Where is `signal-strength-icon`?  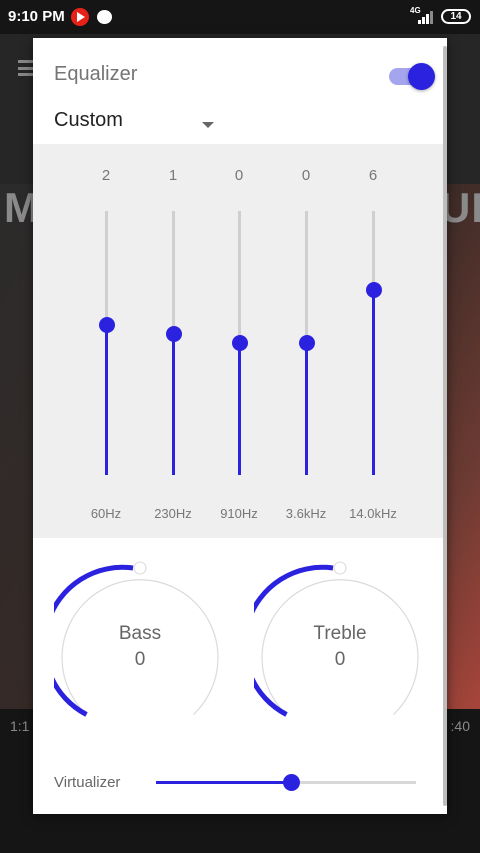 signal-strength-icon is located at coordinates (427, 17).